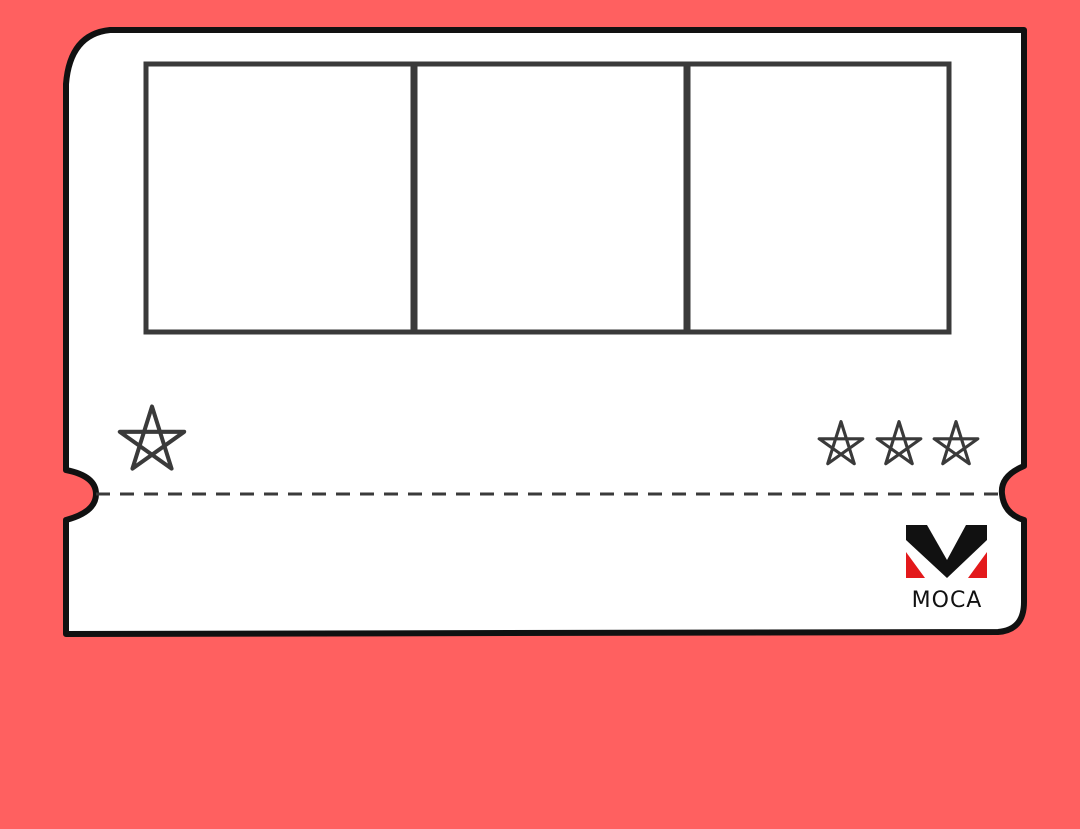  What do you see at coordinates (947, 600) in the screenshot?
I see `logo-wordmark: MOCA` at bounding box center [947, 600].